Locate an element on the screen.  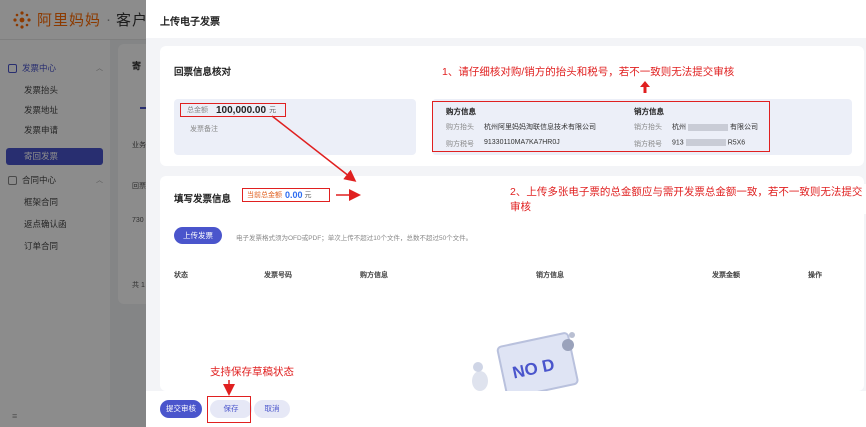
drawer-footer: 提交审核 保存 取消 is located at coordinates (506, 409).